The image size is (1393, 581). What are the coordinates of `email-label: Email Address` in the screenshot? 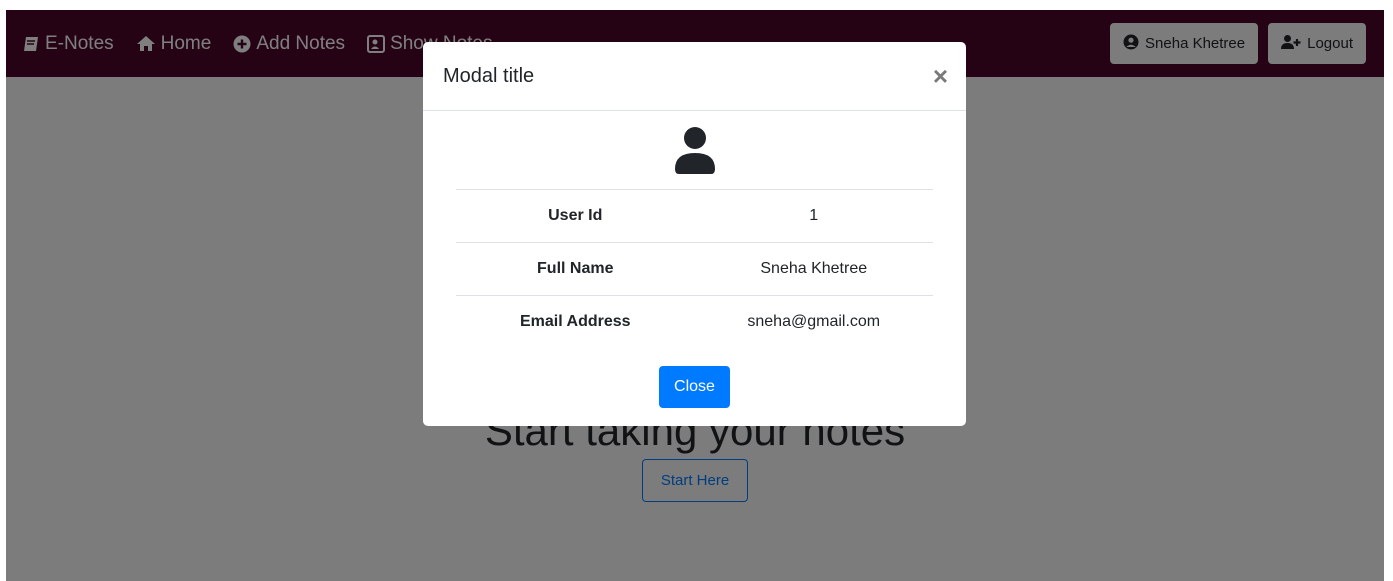 It's located at (575, 322).